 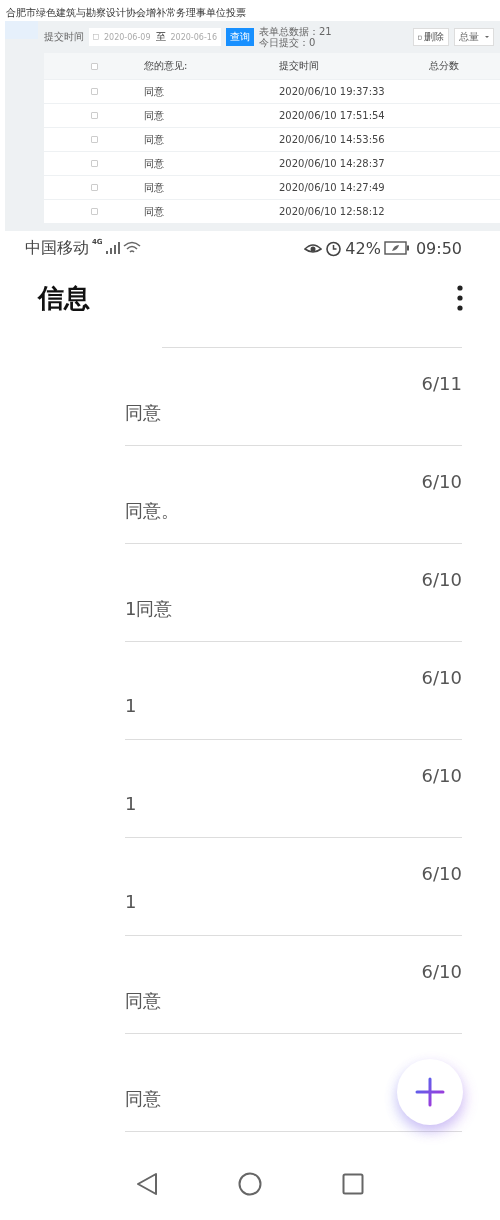 What do you see at coordinates (431, 37) in the screenshot?
I see `delete-button: 删除` at bounding box center [431, 37].